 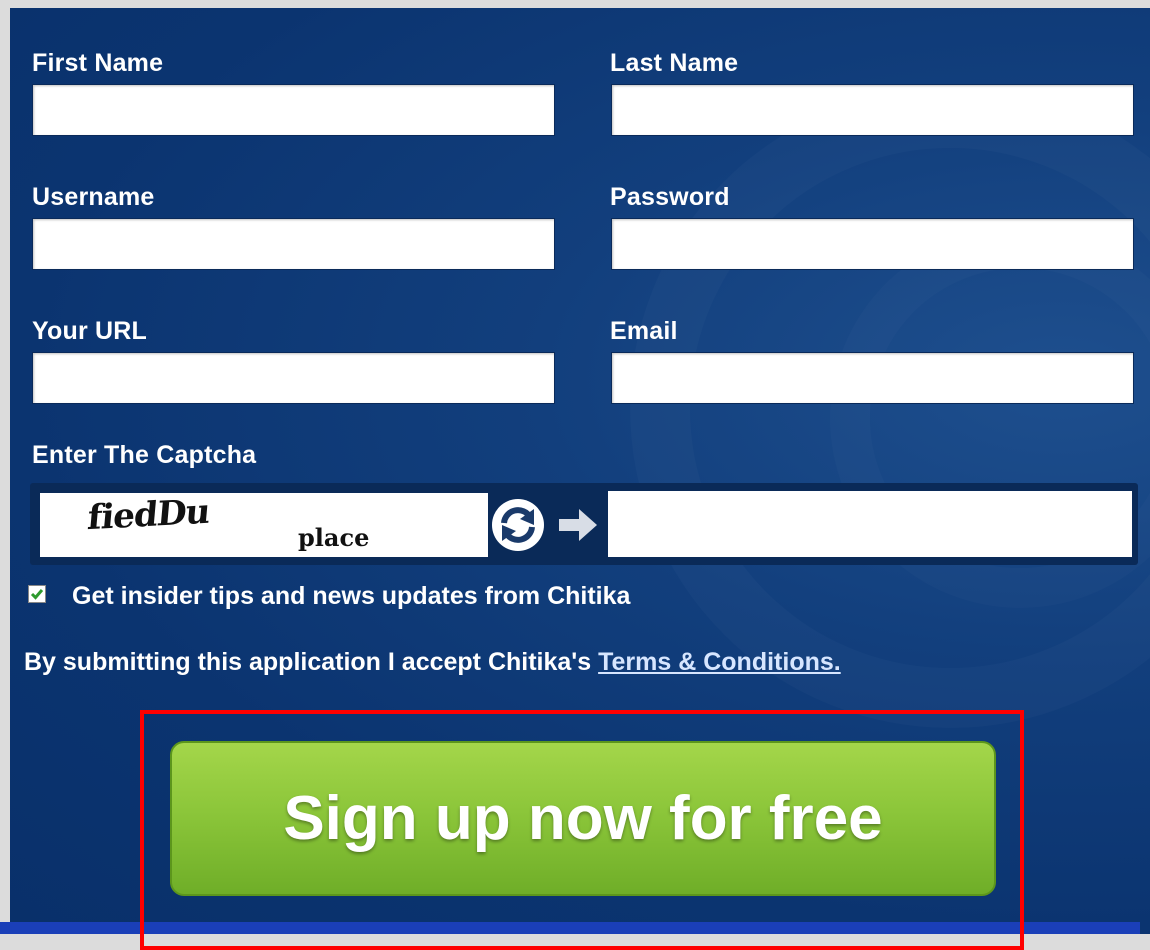 What do you see at coordinates (98, 63) in the screenshot?
I see `first-name-label: First Name` at bounding box center [98, 63].